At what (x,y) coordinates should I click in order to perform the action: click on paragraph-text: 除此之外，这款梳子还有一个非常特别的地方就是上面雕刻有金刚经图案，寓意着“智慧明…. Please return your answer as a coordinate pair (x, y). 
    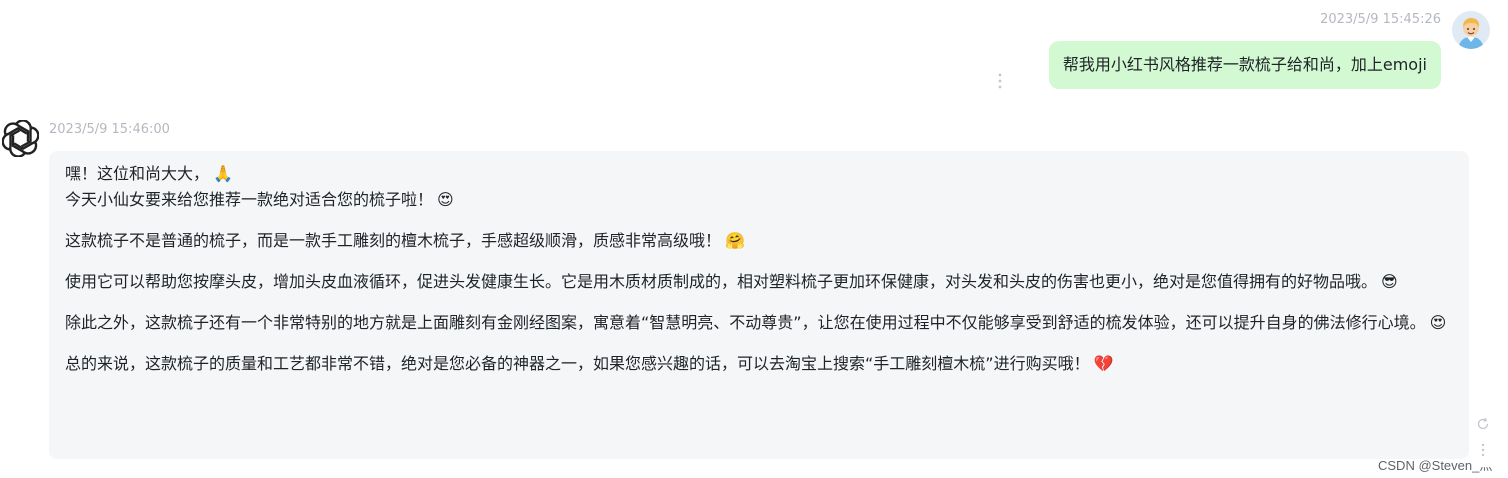
    Looking at the image, I should click on (745, 322).